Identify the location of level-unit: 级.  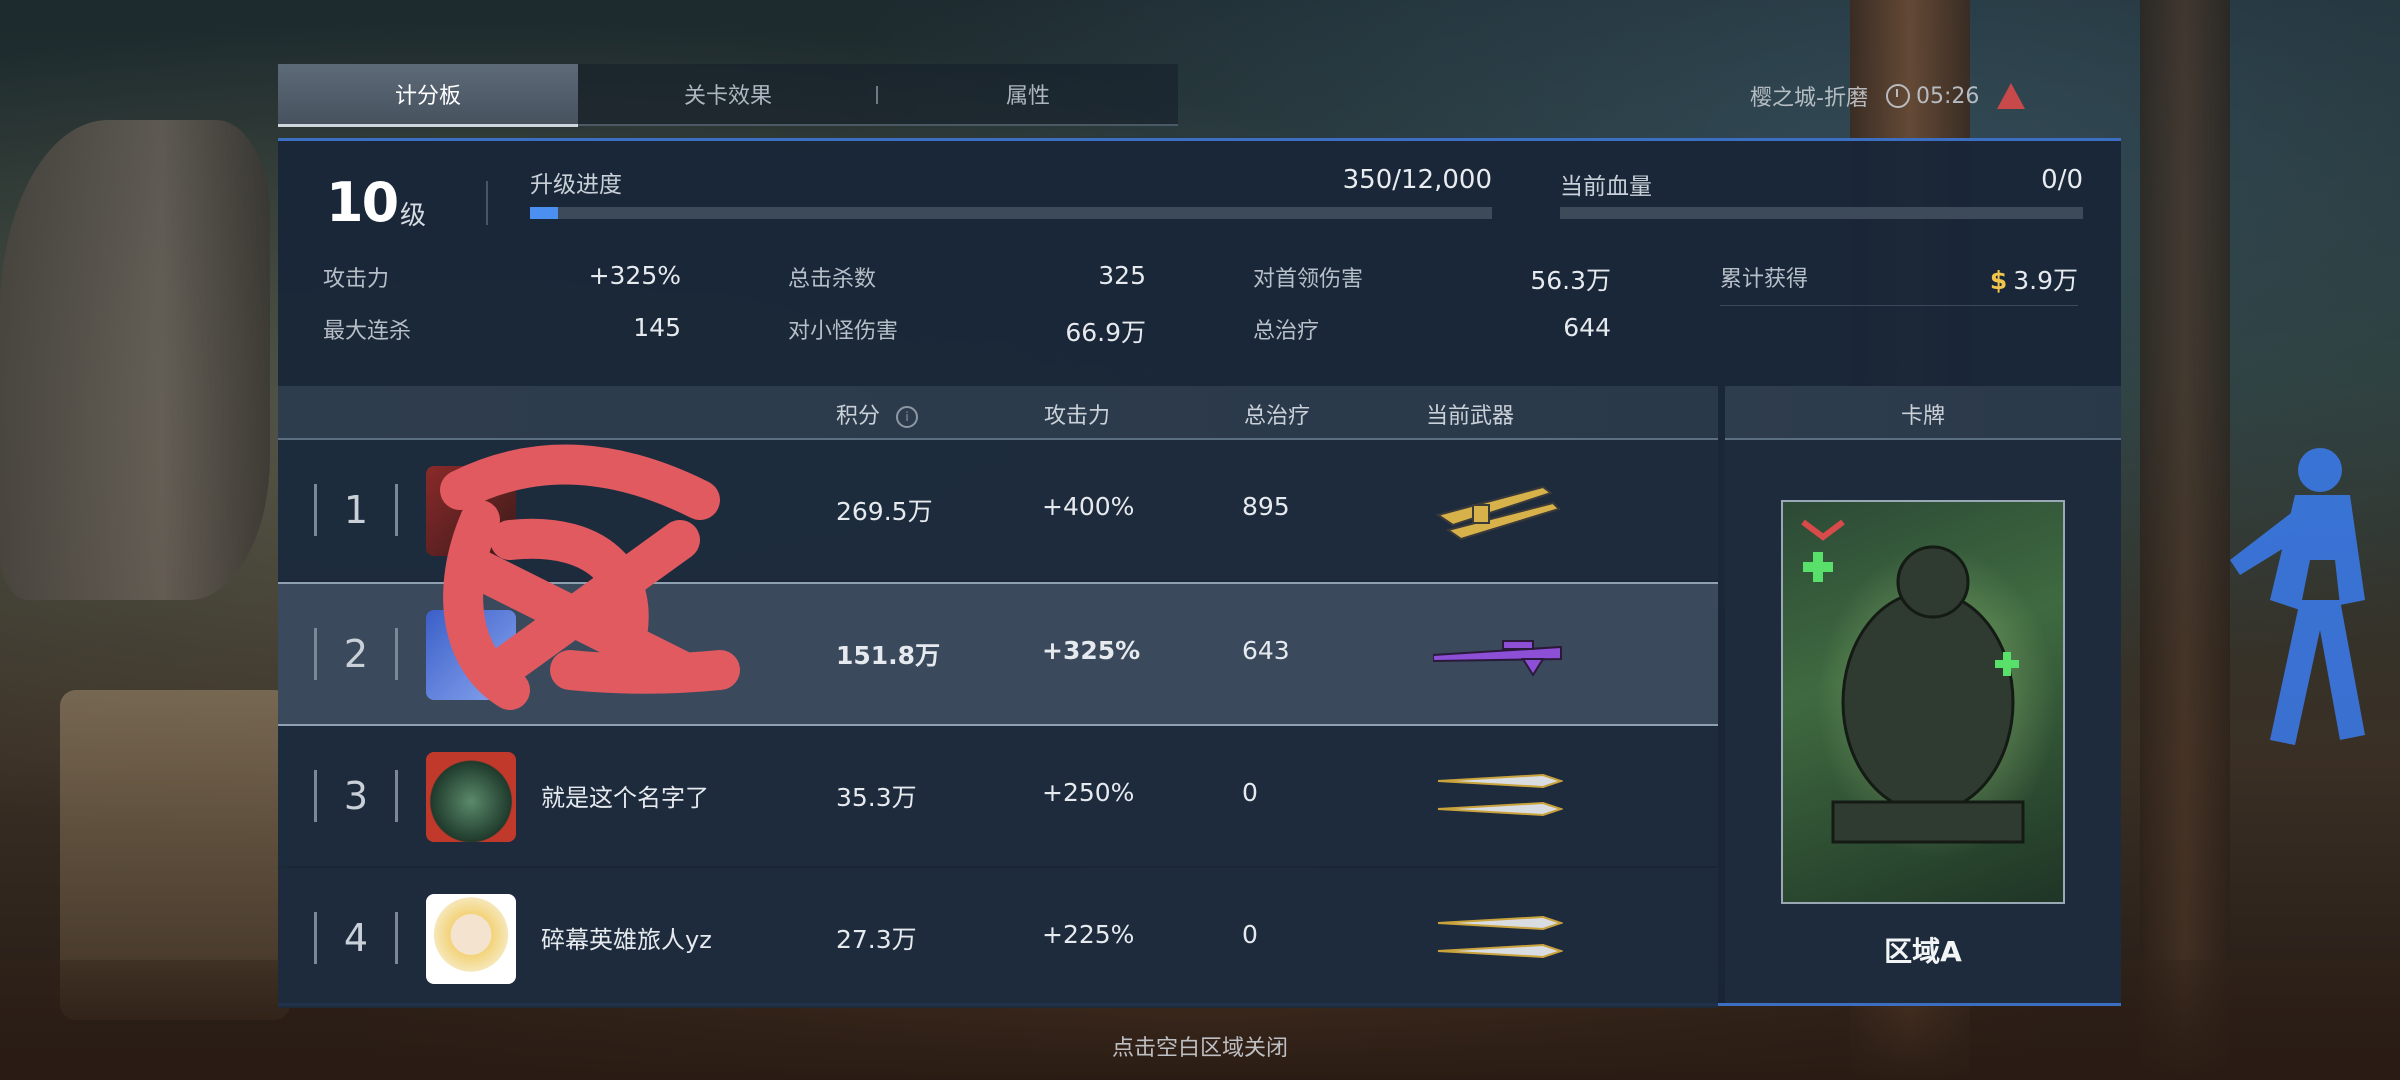
(413, 216).